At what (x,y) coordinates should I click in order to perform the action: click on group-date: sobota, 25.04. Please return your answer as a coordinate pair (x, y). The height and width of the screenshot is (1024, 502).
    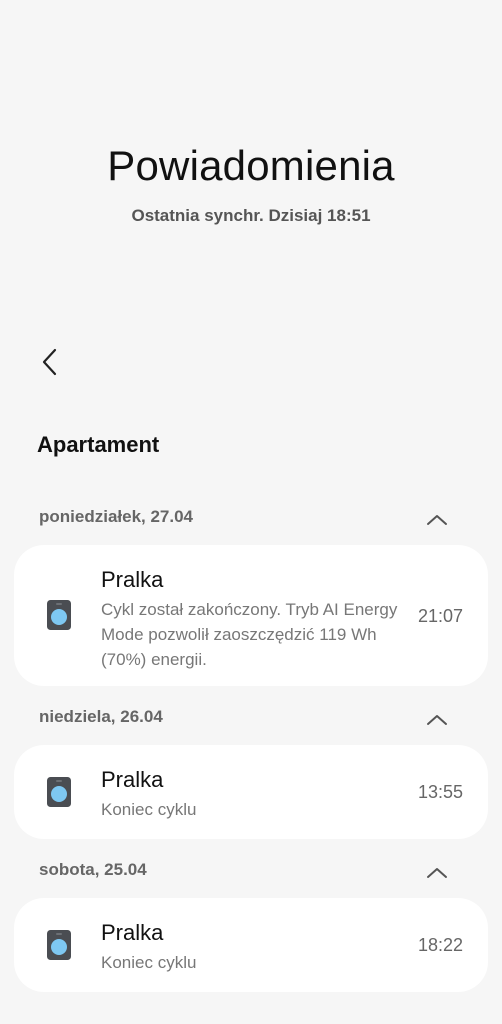
    Looking at the image, I should click on (93, 869).